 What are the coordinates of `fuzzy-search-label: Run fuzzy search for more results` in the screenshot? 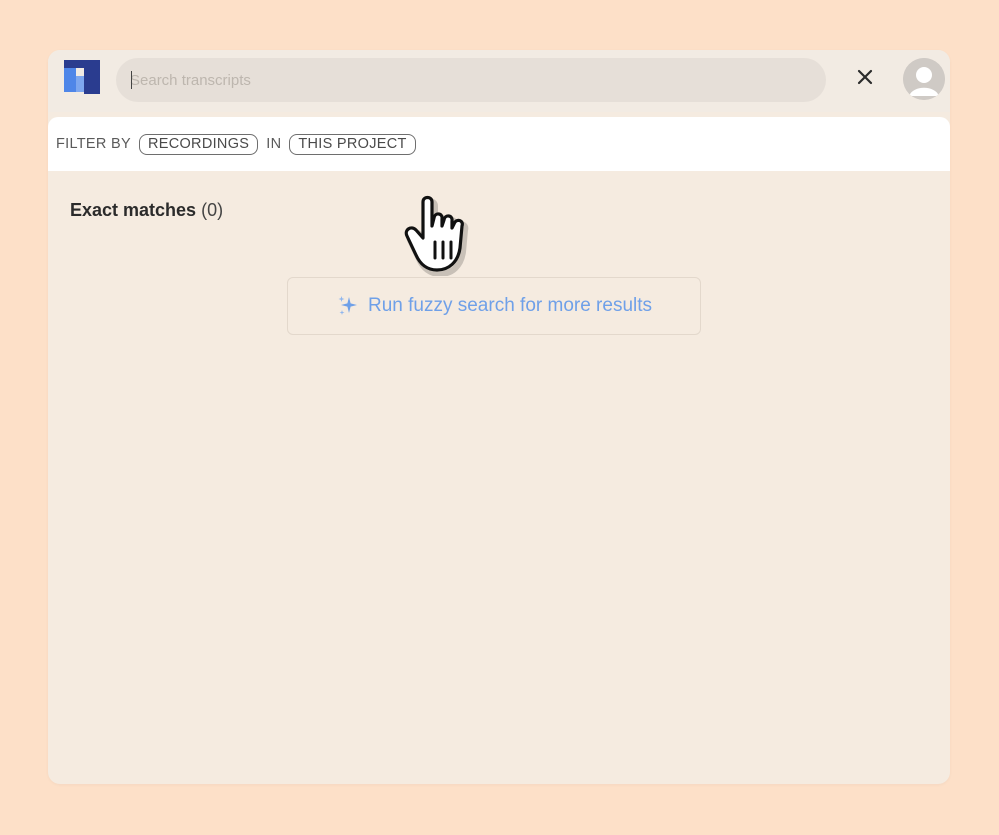 It's located at (510, 305).